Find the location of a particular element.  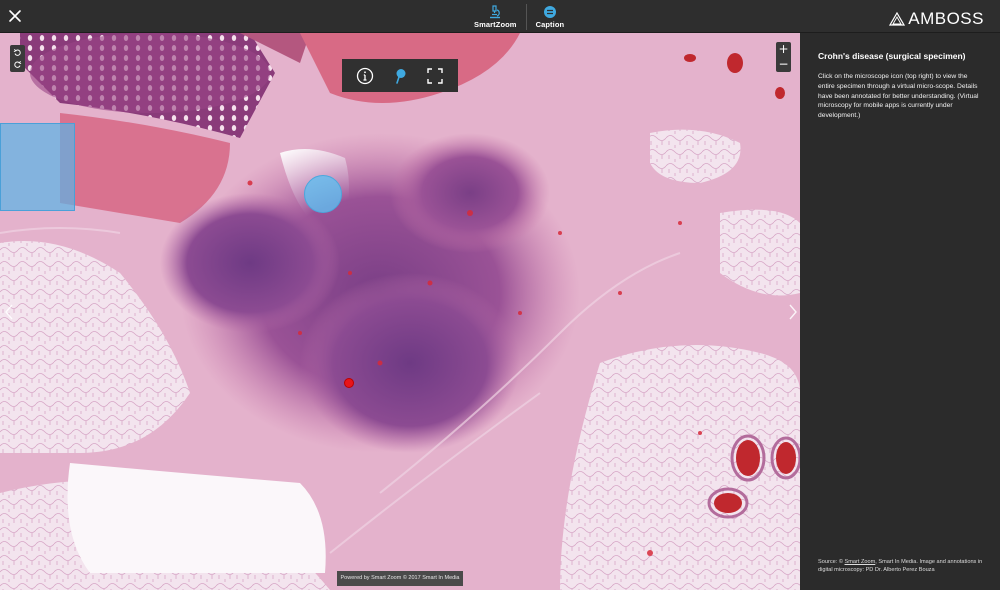

smartzoom-tab: SmartZoom is located at coordinates (495, 17).